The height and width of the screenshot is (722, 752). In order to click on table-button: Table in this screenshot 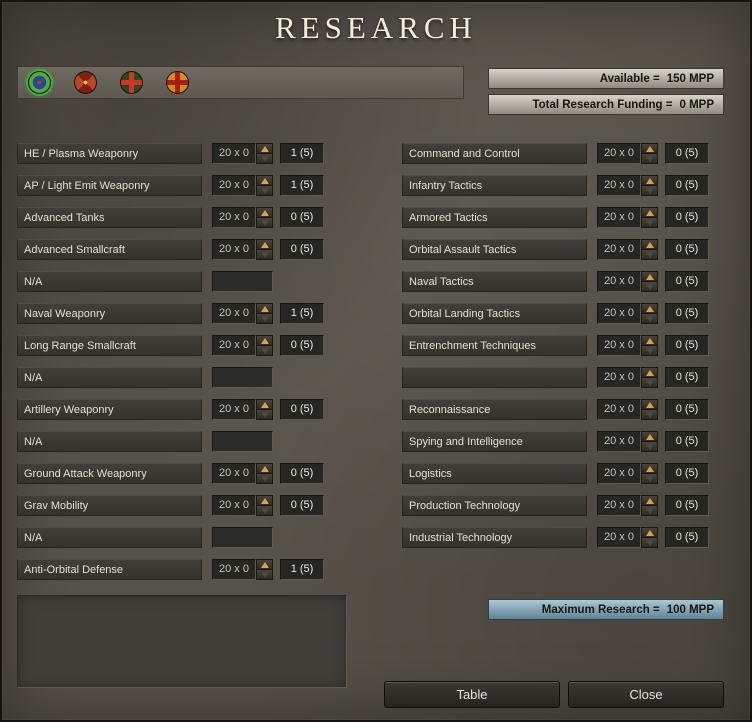, I will do `click(472, 694)`.